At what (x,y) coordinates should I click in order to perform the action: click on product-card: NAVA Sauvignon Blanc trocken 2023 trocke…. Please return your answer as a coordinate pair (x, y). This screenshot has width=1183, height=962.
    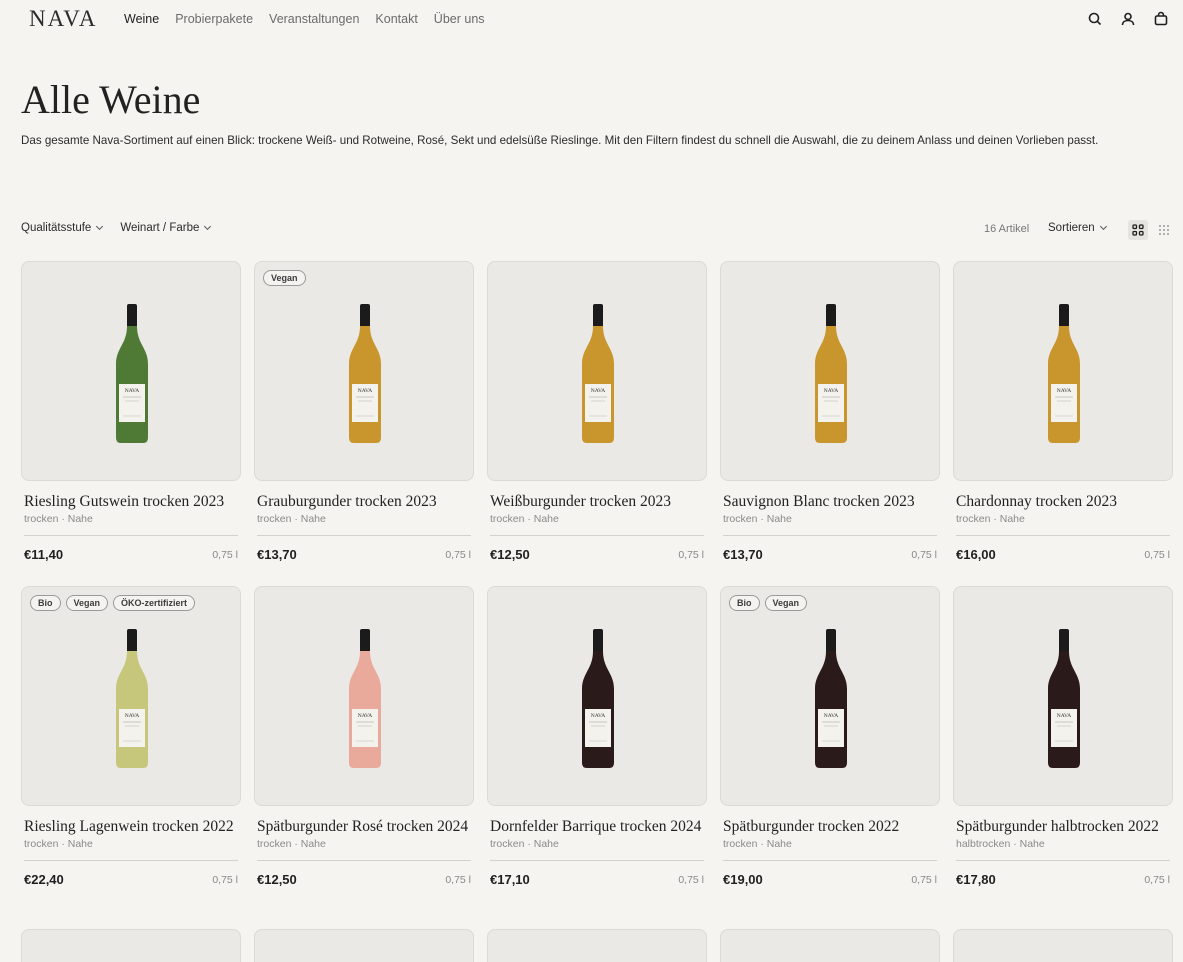
    Looking at the image, I should click on (830, 415).